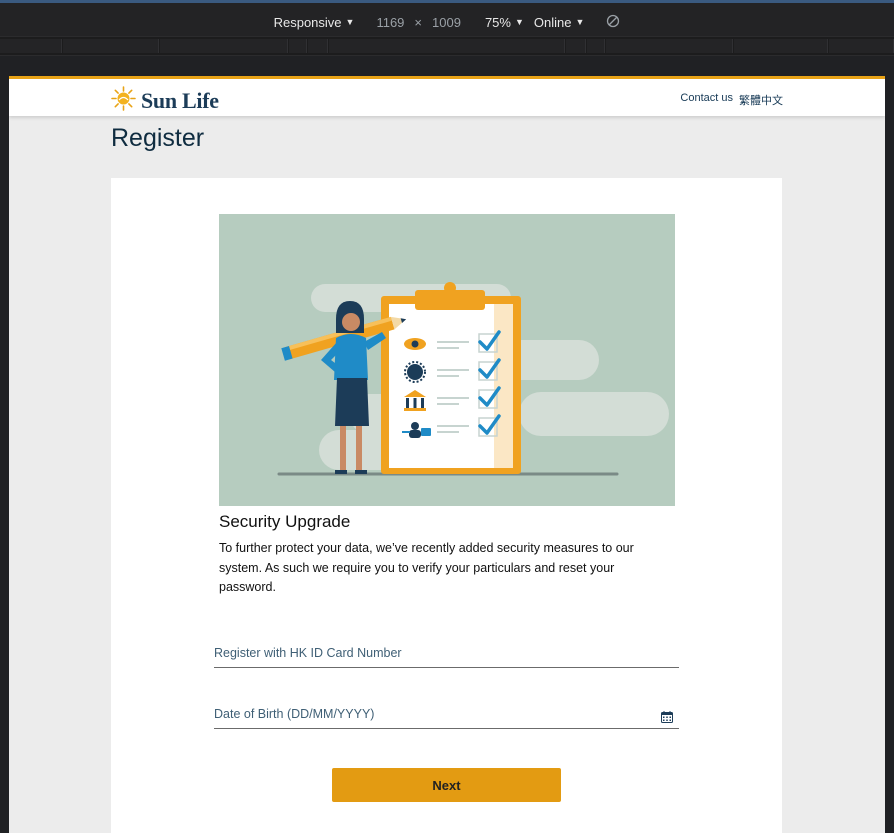 This screenshot has height=833, width=894. Describe the element at coordinates (761, 100) in the screenshot. I see `language-link: 繁體中文` at that location.